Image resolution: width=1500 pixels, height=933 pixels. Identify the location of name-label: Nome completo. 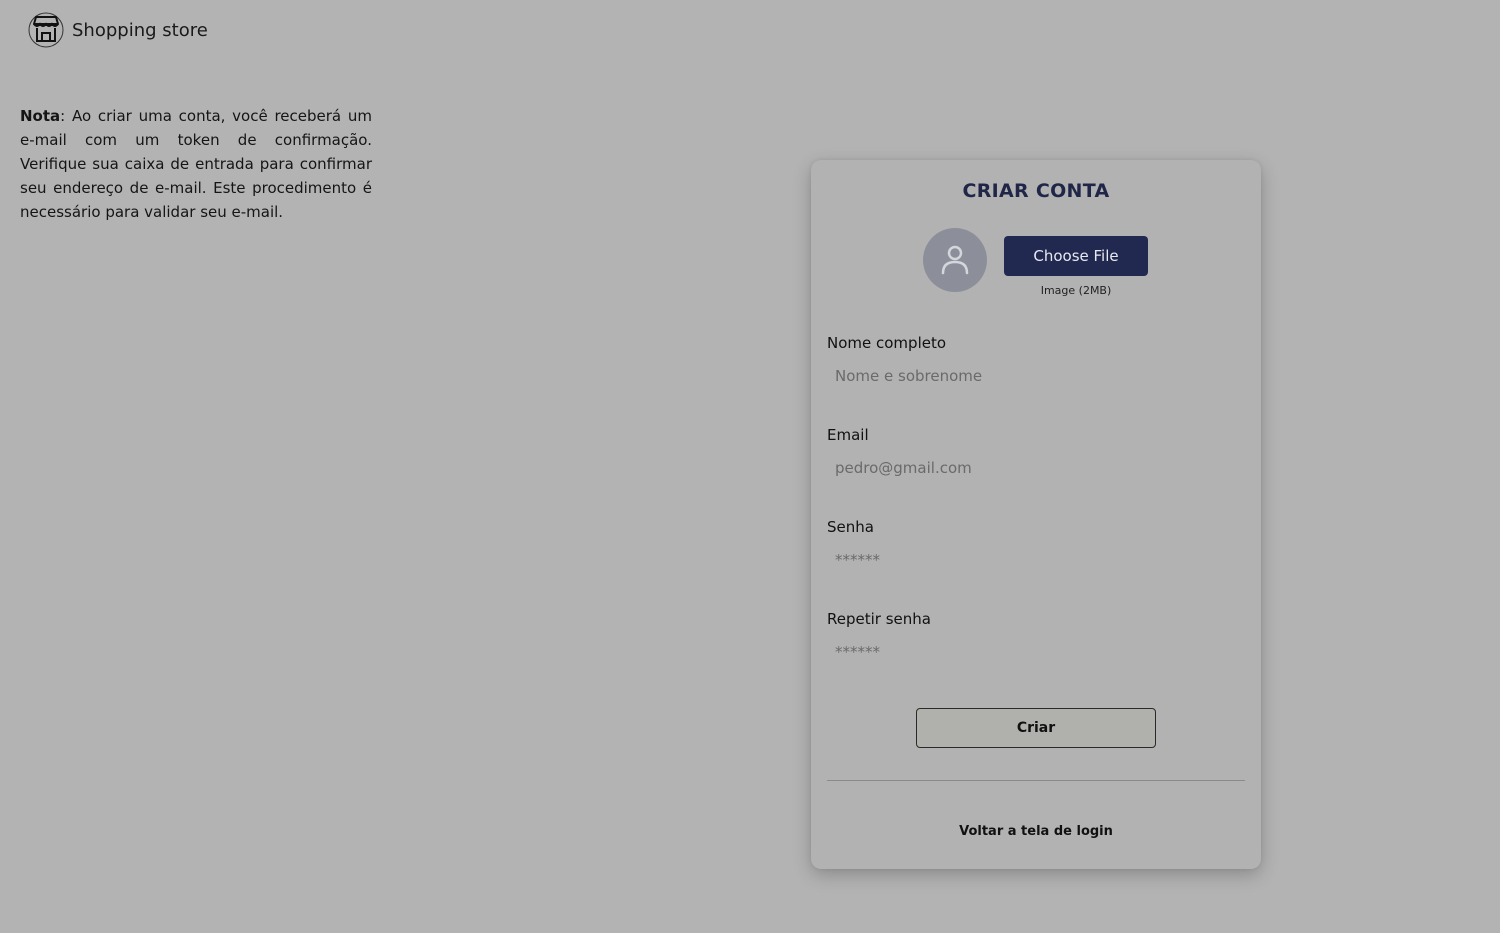
(887, 343).